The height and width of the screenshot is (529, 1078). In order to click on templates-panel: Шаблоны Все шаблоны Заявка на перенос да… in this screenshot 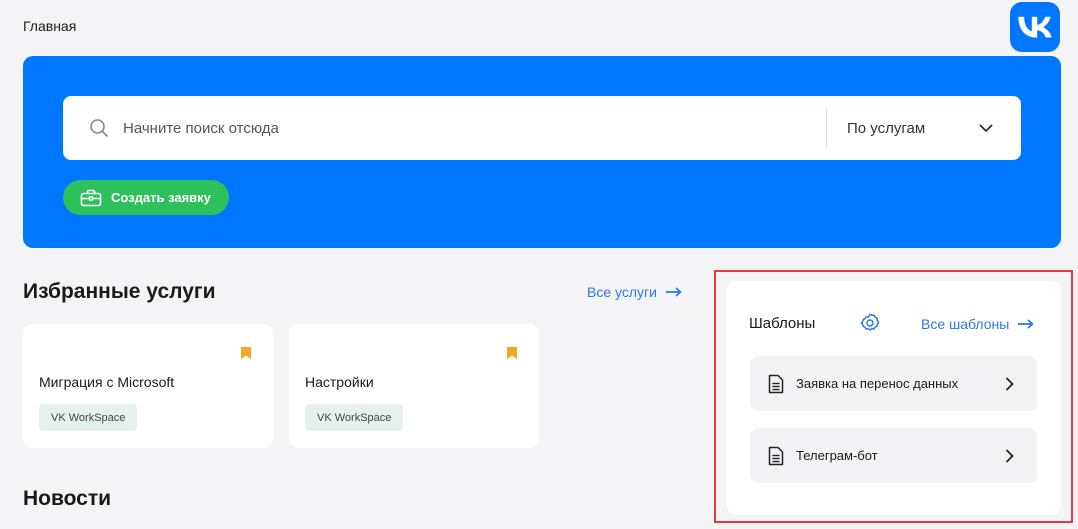, I will do `click(894, 398)`.